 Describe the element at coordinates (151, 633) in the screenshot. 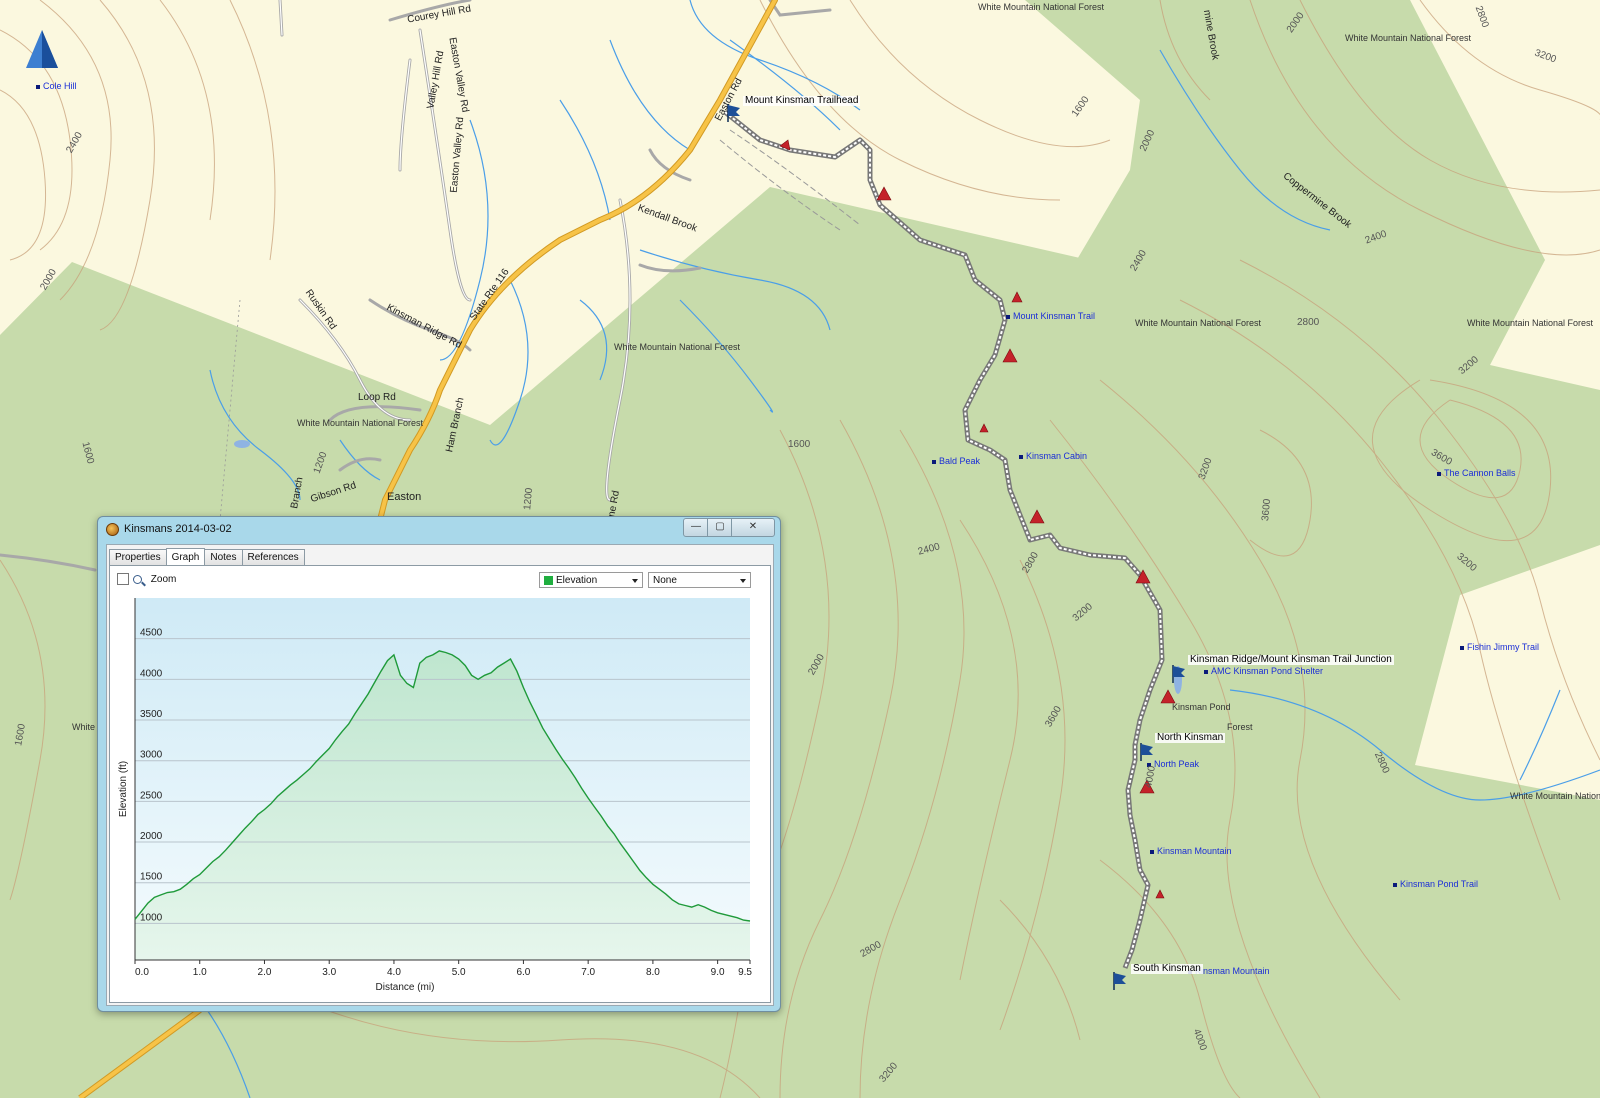

I see `y-tick-label: 4500` at that location.